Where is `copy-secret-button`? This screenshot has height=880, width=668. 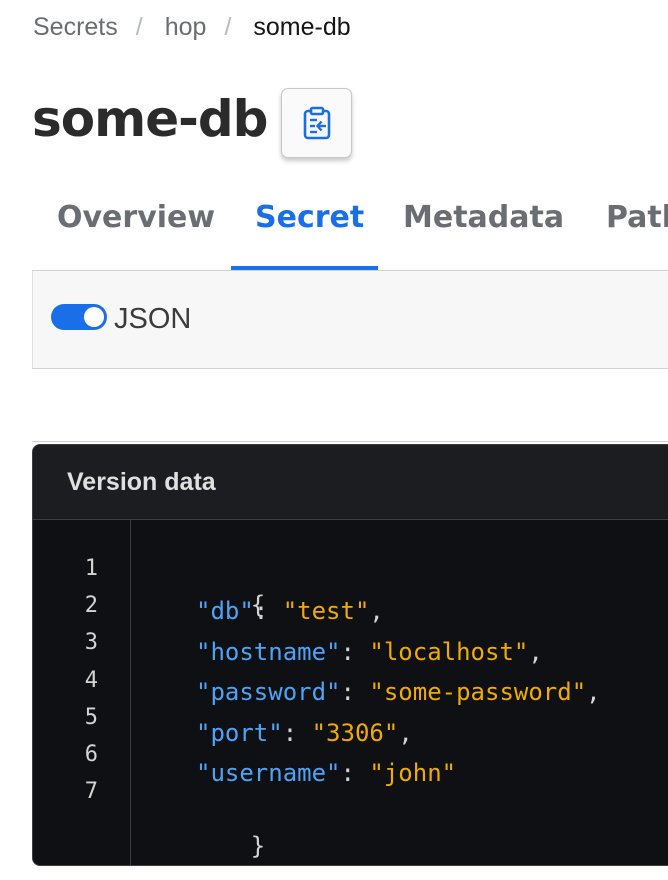 copy-secret-button is located at coordinates (316, 123).